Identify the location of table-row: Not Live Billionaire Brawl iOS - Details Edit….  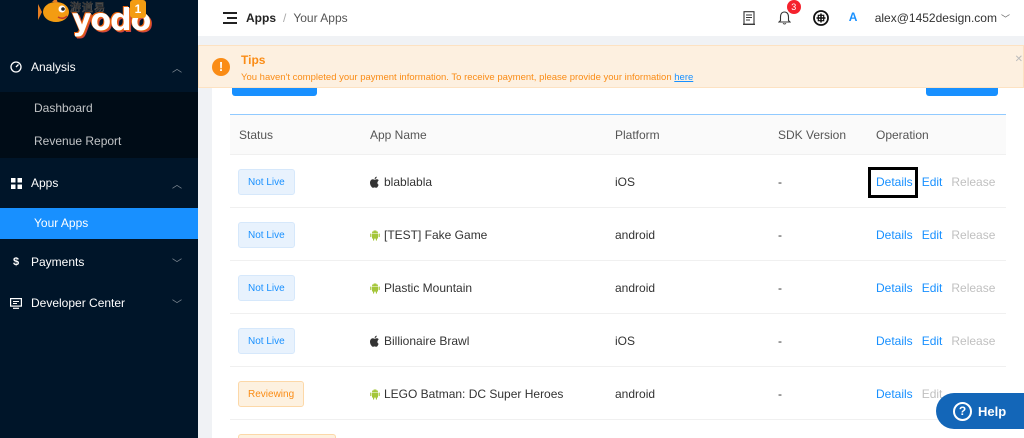
(618, 340).